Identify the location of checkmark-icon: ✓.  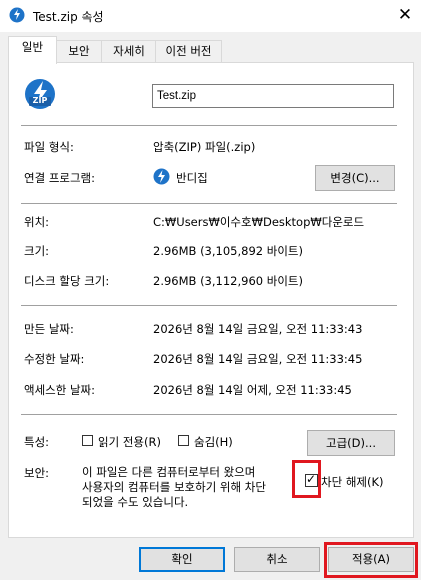
(311, 479).